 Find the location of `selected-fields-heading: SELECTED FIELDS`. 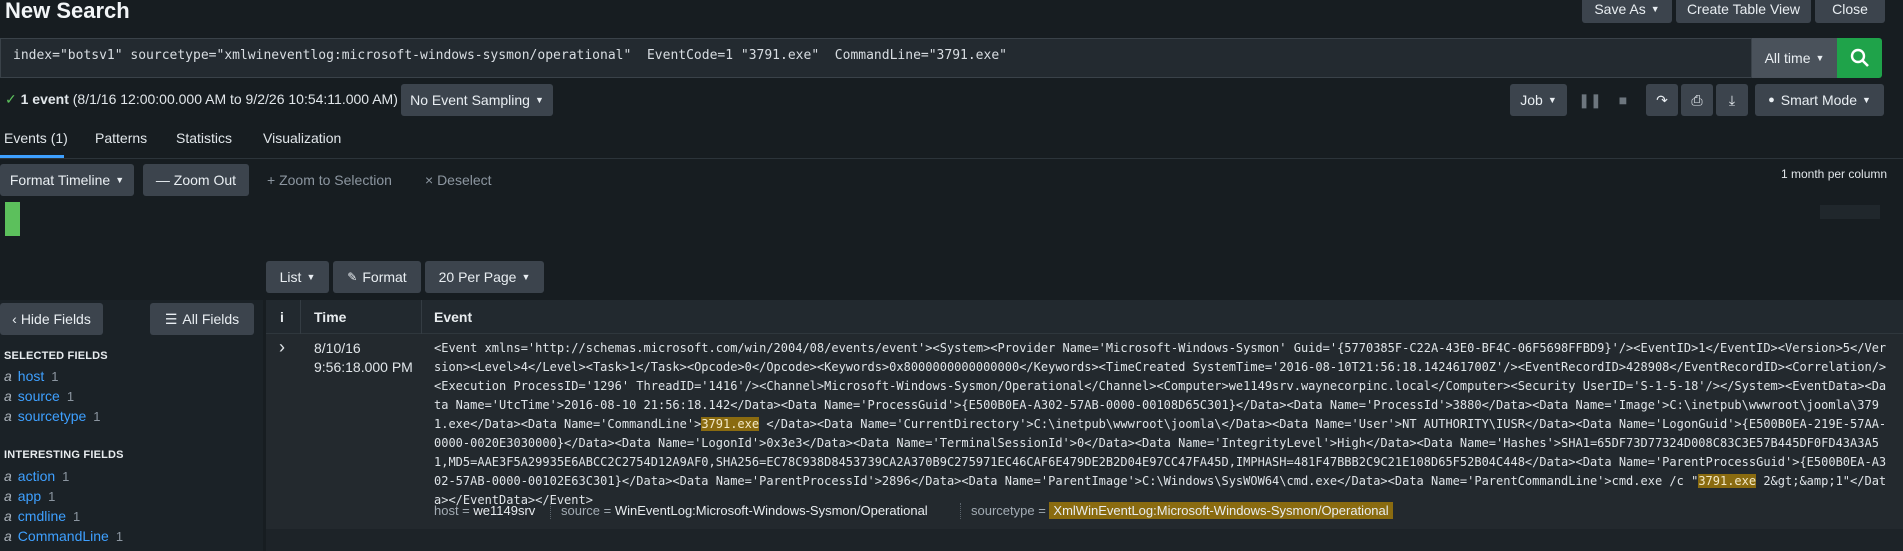

selected-fields-heading: SELECTED FIELDS is located at coordinates (56, 356).